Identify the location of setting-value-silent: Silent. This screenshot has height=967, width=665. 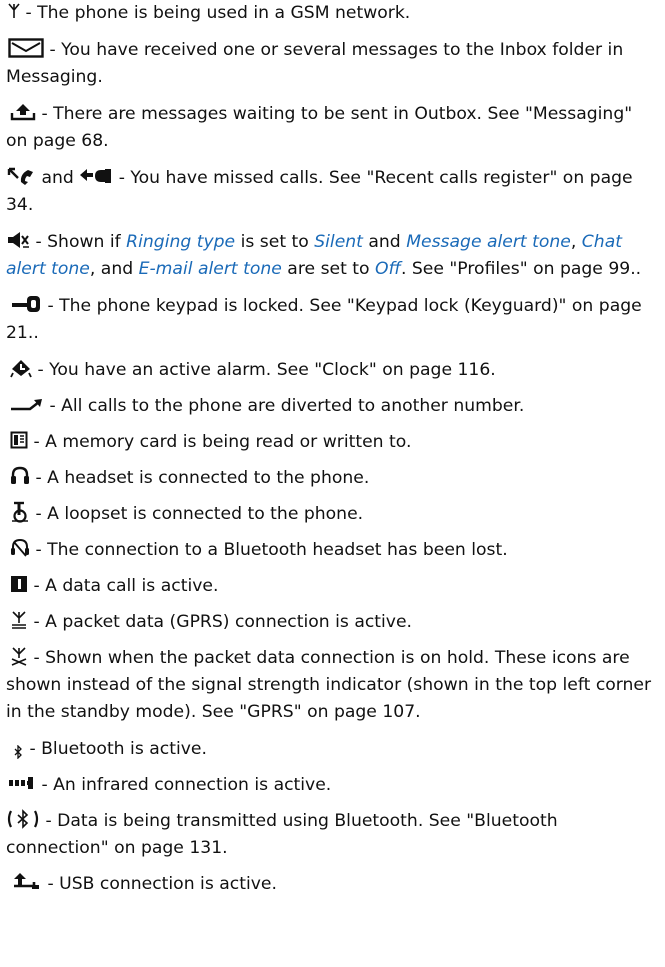
(338, 242).